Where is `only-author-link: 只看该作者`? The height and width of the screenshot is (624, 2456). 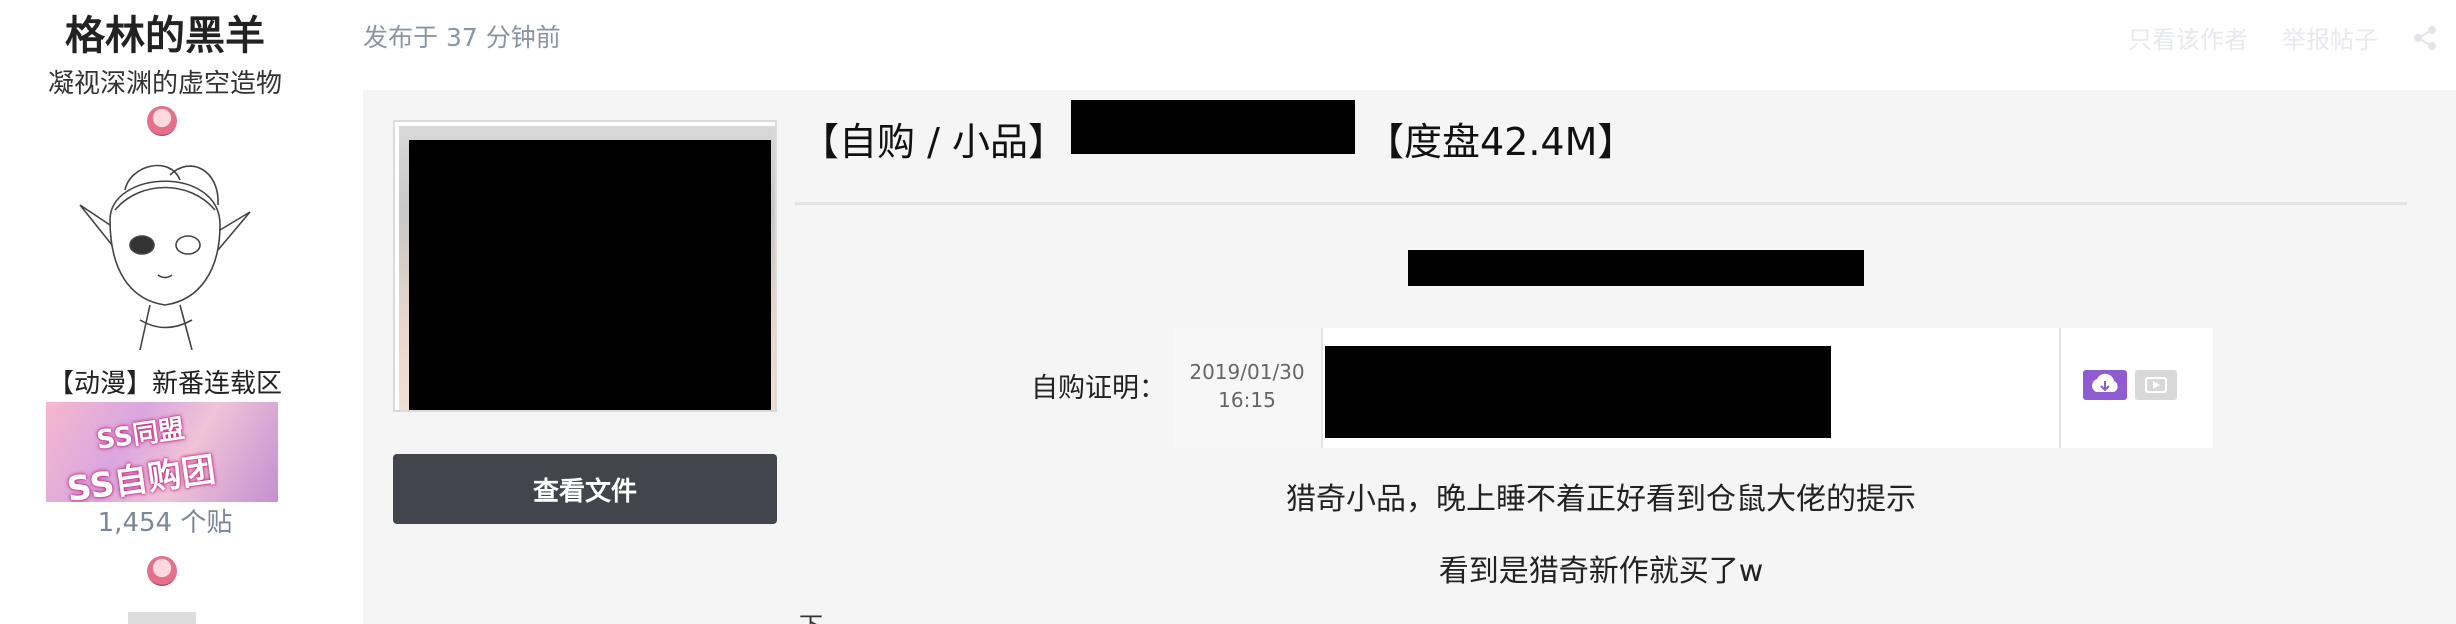 only-author-link: 只看该作者 is located at coordinates (2188, 37).